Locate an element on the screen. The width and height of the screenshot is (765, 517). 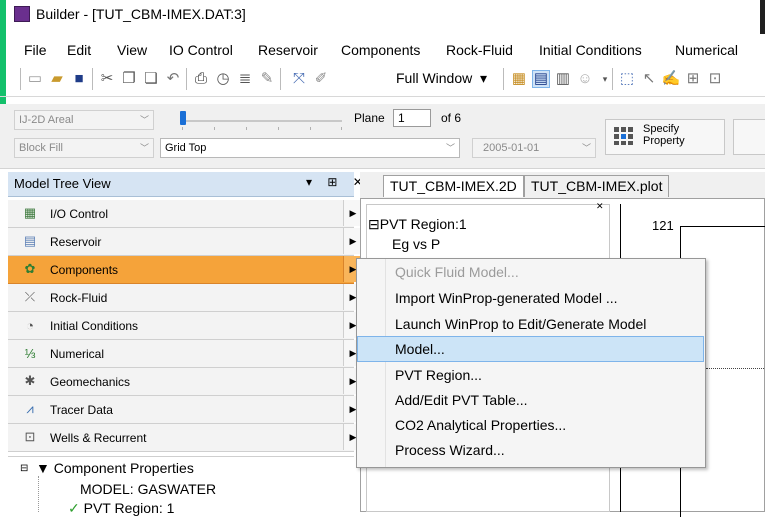
menu-initial-conditions: Initial Conditions is located at coordinates (590, 50).